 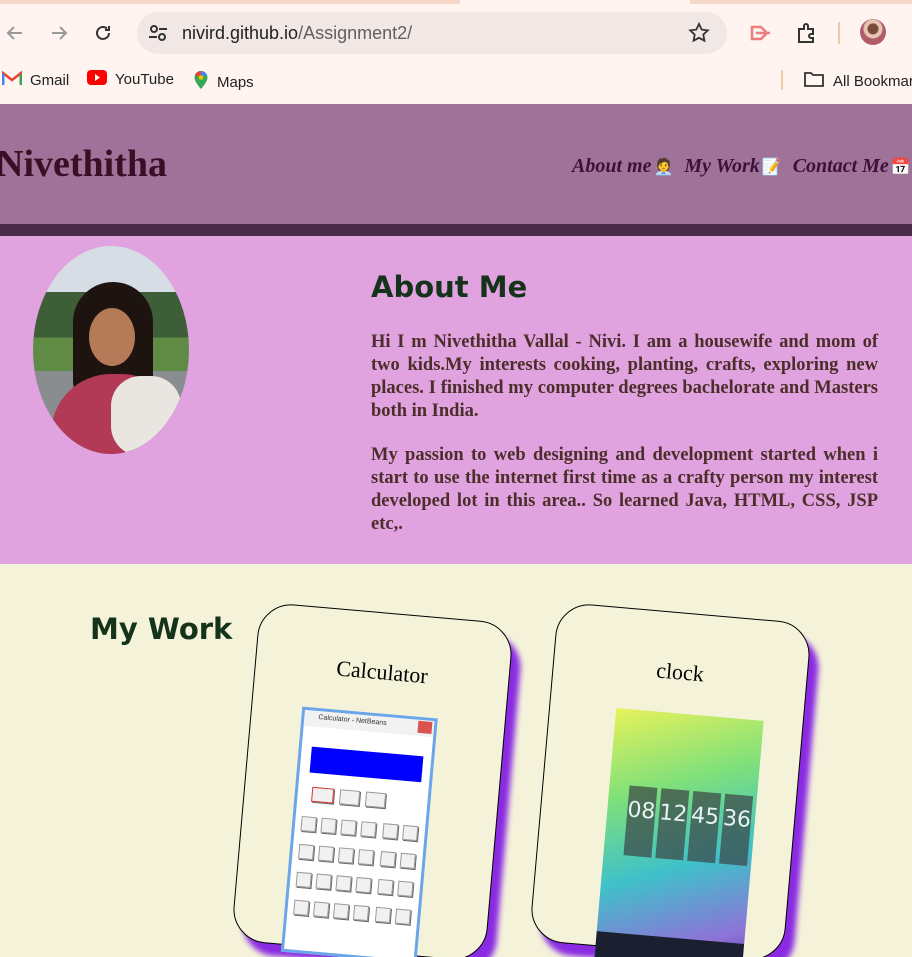 I want to click on bookmark-maps: Maps, so click(x=223, y=82).